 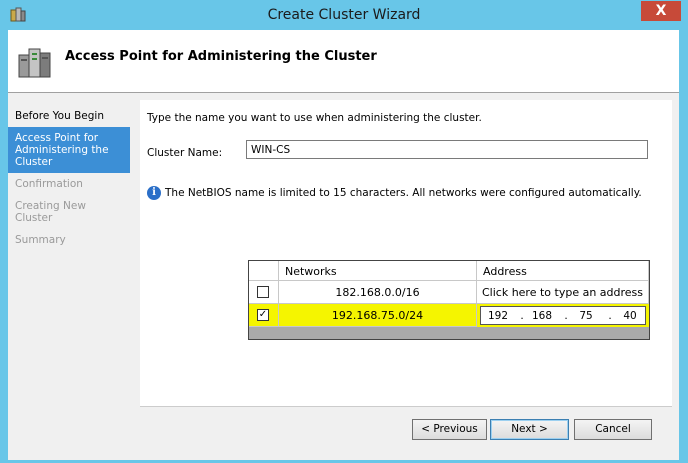 I want to click on grid-header-check-cell, so click(x=264, y=271).